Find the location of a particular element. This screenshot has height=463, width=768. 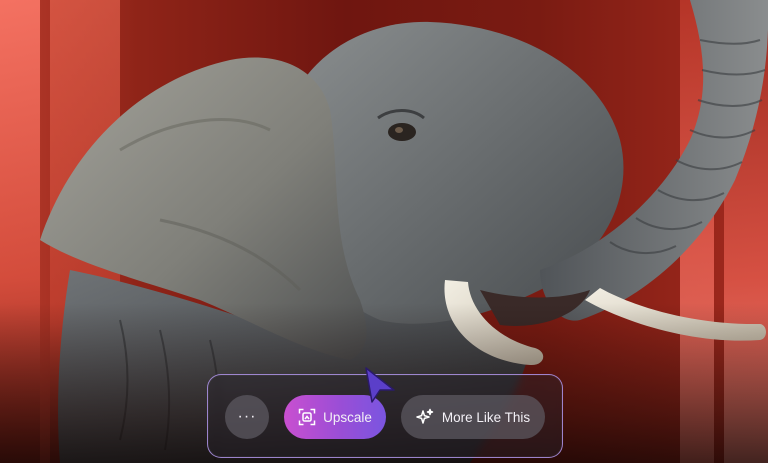

more-like-this-button: More Like This is located at coordinates (473, 417).